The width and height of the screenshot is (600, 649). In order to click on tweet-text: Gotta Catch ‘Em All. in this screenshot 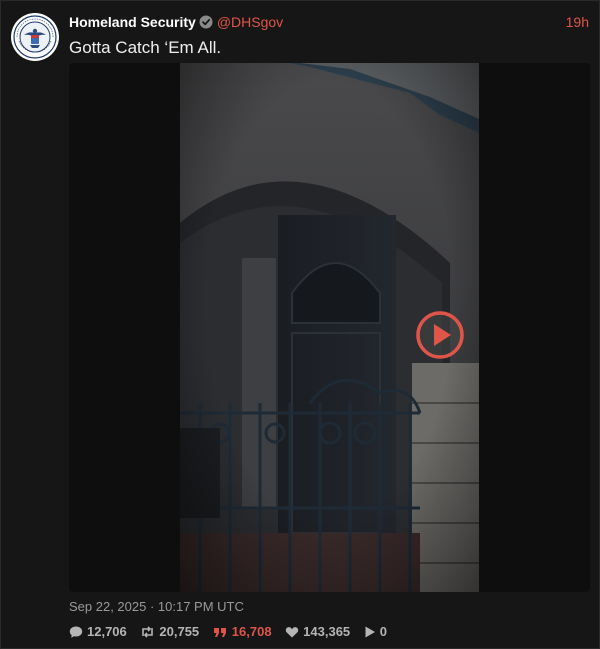, I will do `click(145, 47)`.